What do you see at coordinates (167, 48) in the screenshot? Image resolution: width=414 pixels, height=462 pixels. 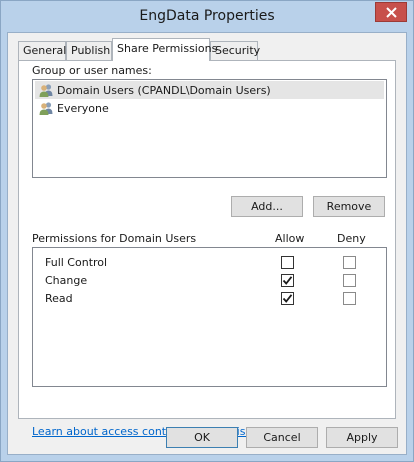 I see `tab-share-permissions-label: Share Permissions` at bounding box center [167, 48].